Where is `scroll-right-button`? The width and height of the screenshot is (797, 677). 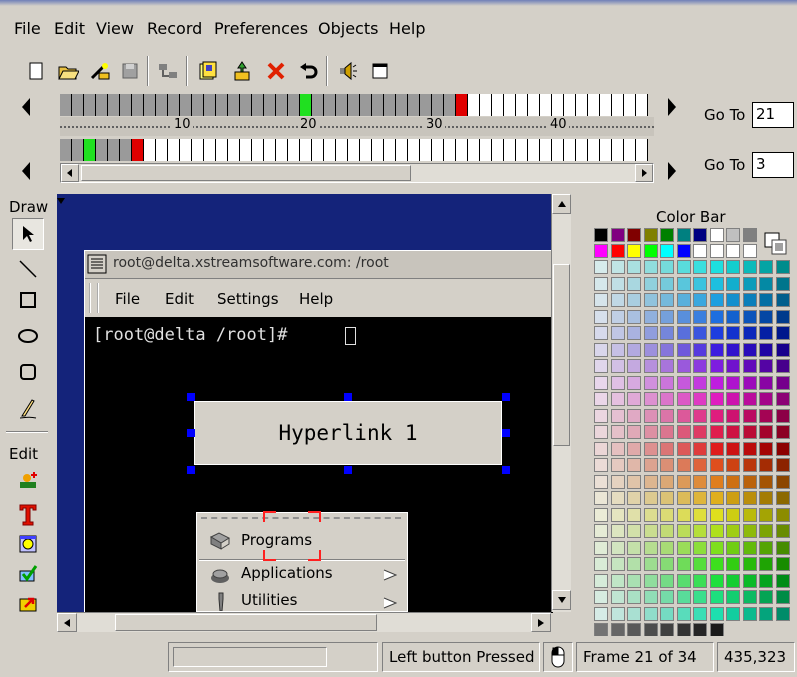 scroll-right-button is located at coordinates (541, 622).